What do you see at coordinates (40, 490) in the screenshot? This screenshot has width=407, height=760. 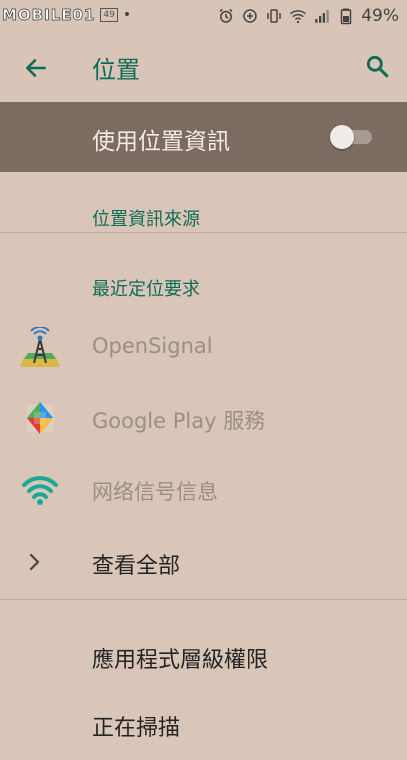 I see `network-signal-info-icon` at bounding box center [40, 490].